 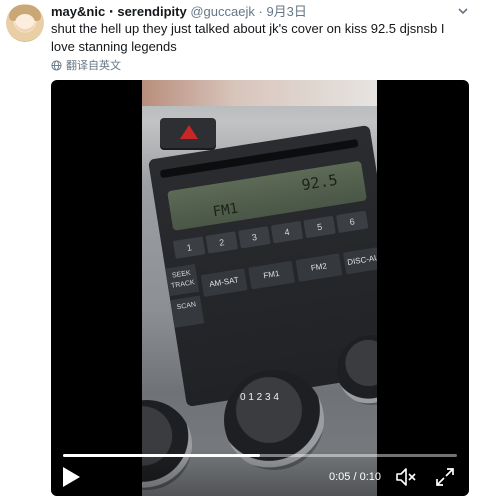 What do you see at coordinates (319, 182) in the screenshot?
I see `radio-frequency: 92.5` at bounding box center [319, 182].